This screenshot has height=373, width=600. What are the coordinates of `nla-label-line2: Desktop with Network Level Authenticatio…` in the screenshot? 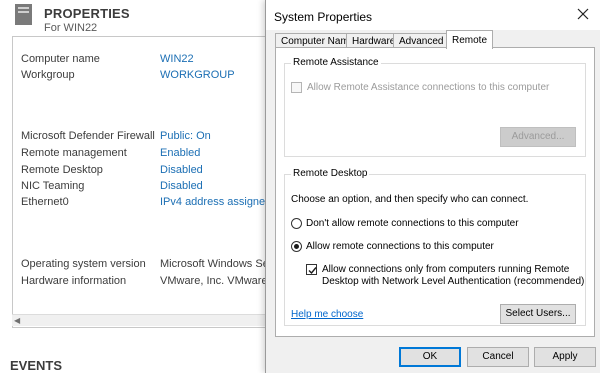 It's located at (453, 281).